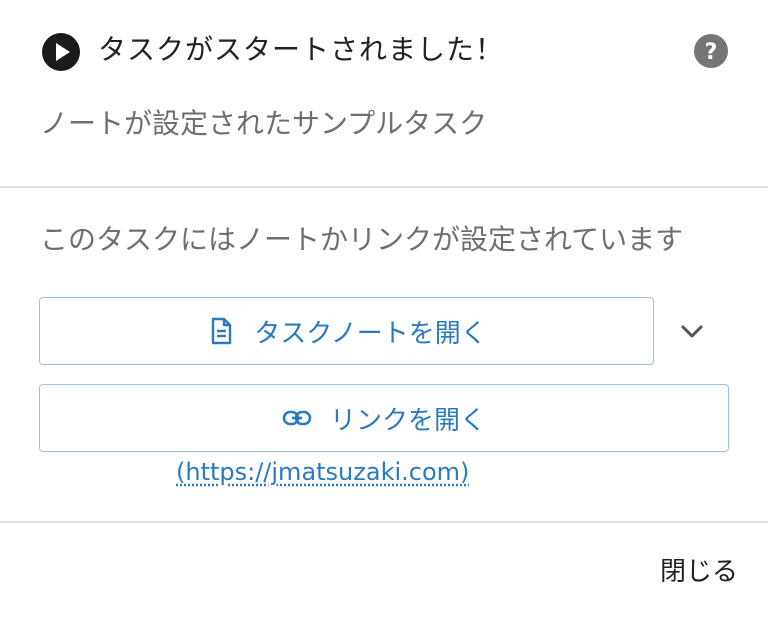 Image resolution: width=768 pixels, height=619 pixels. I want to click on divider-bottom, so click(384, 522).